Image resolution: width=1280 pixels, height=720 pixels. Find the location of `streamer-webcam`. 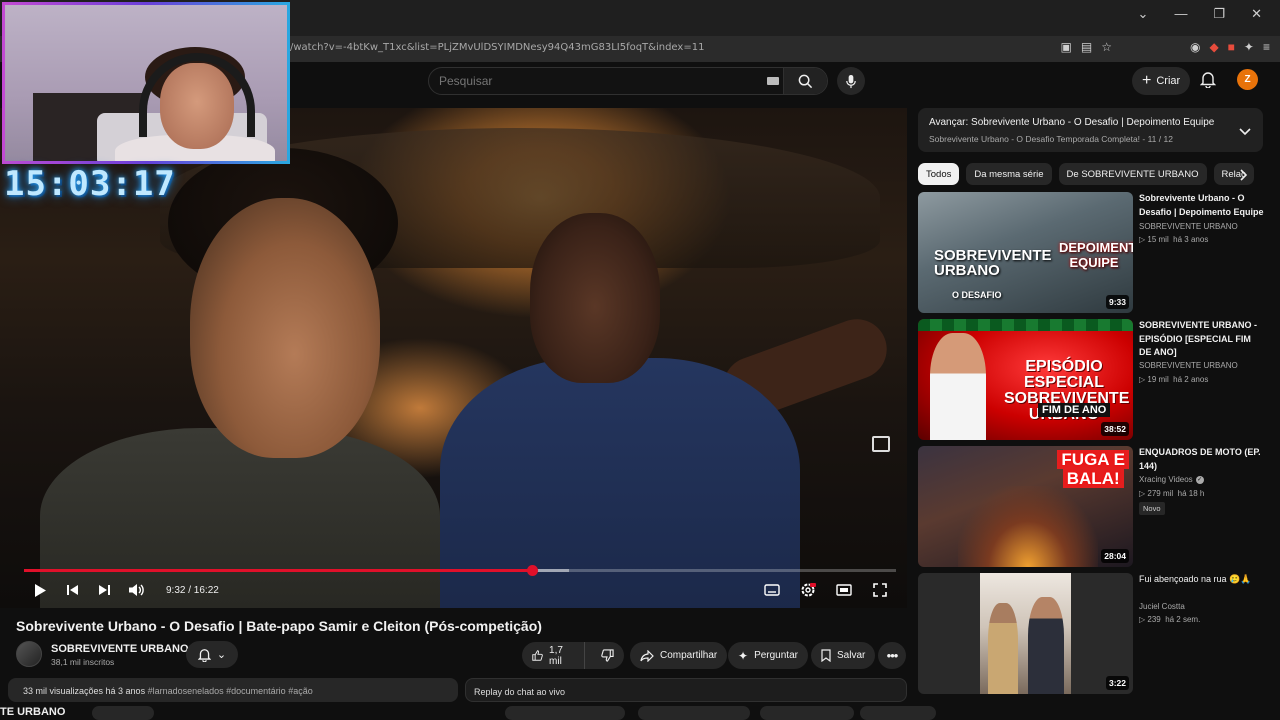

streamer-webcam is located at coordinates (146, 83).